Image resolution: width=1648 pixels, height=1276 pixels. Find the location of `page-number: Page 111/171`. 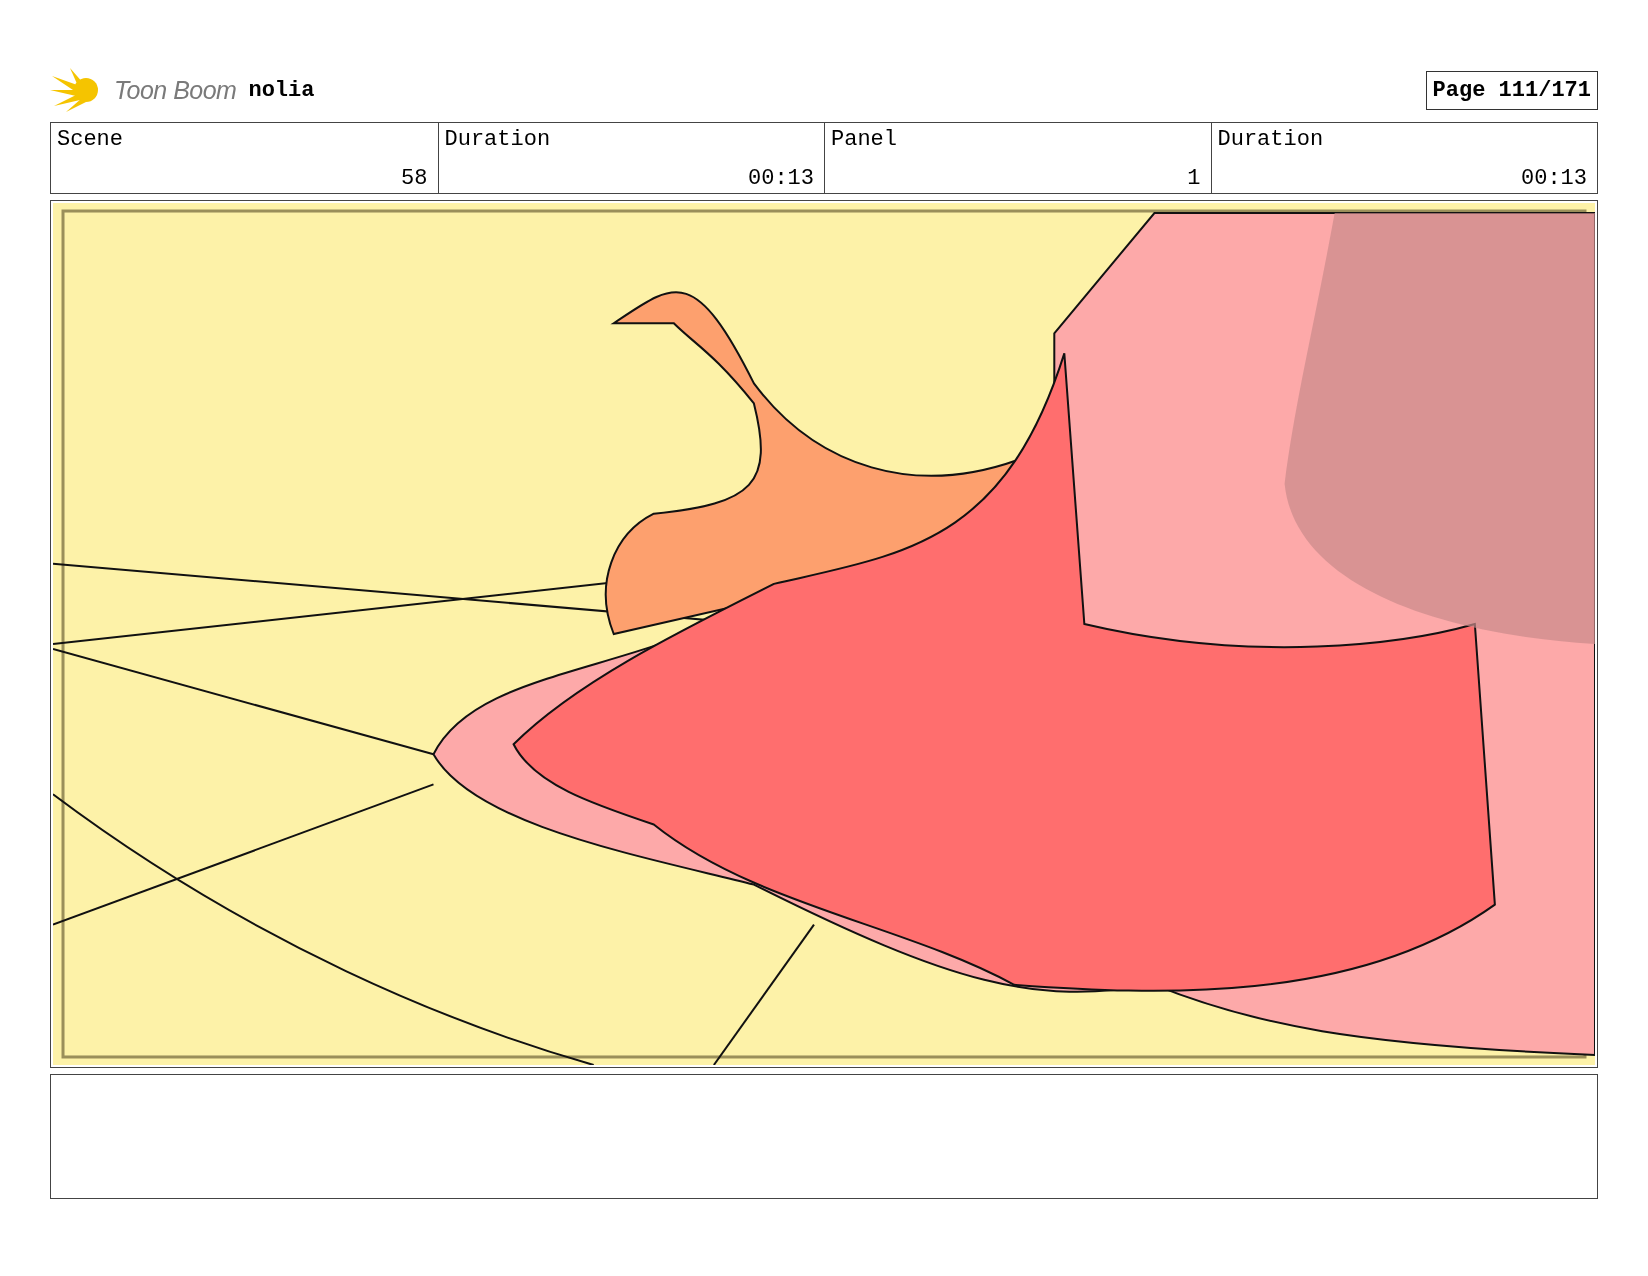

page-number: Page 111/171 is located at coordinates (1511, 90).